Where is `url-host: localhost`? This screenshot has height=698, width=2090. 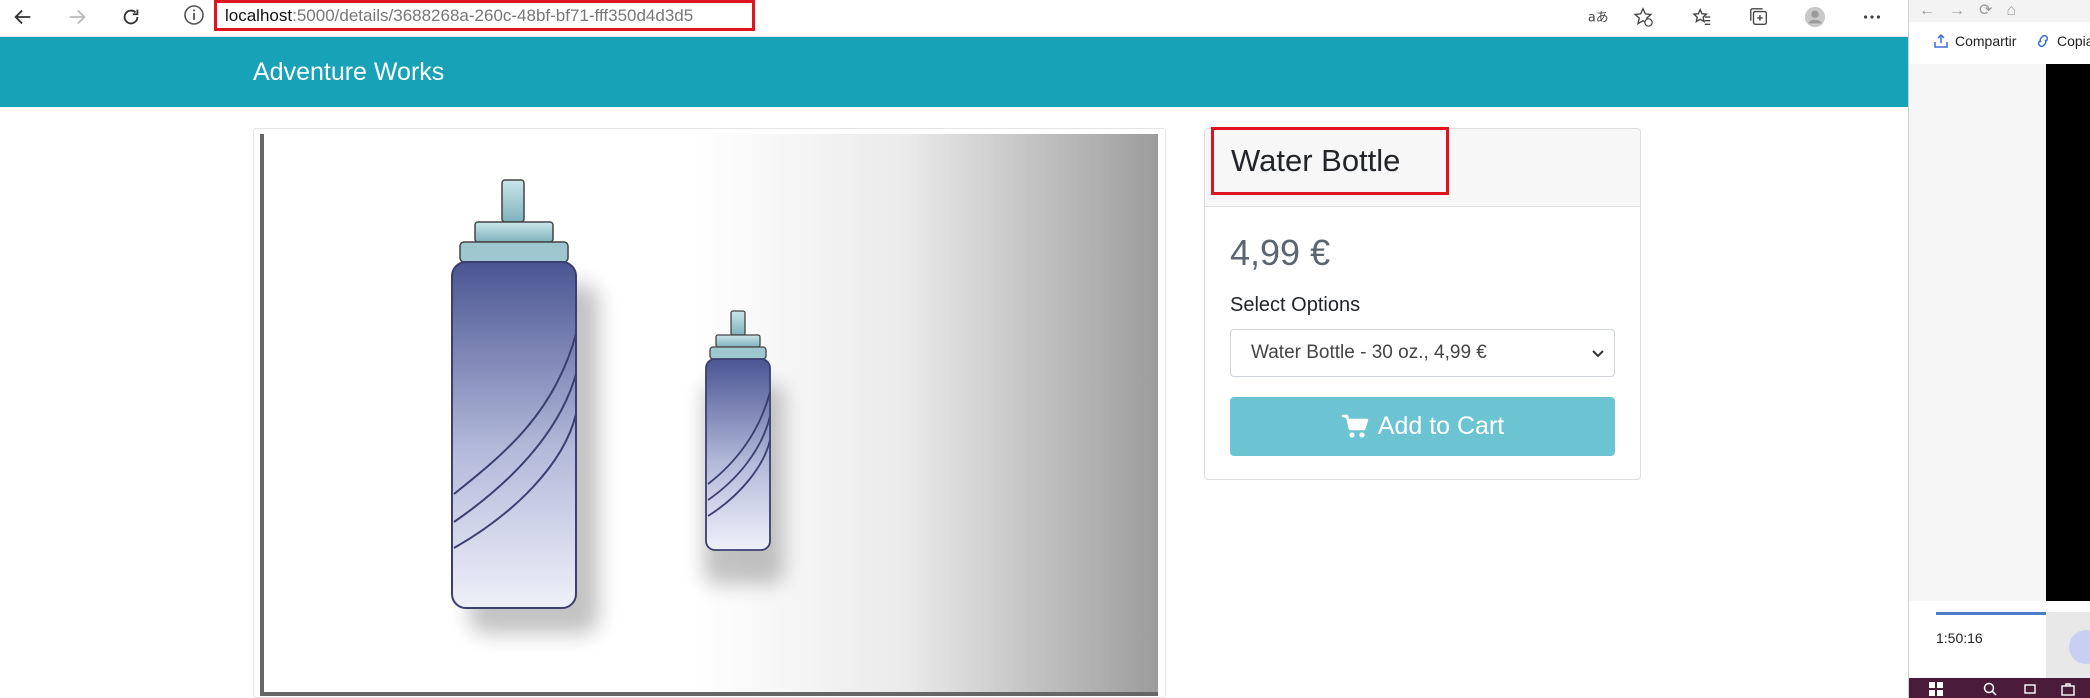
url-host: localhost is located at coordinates (259, 15).